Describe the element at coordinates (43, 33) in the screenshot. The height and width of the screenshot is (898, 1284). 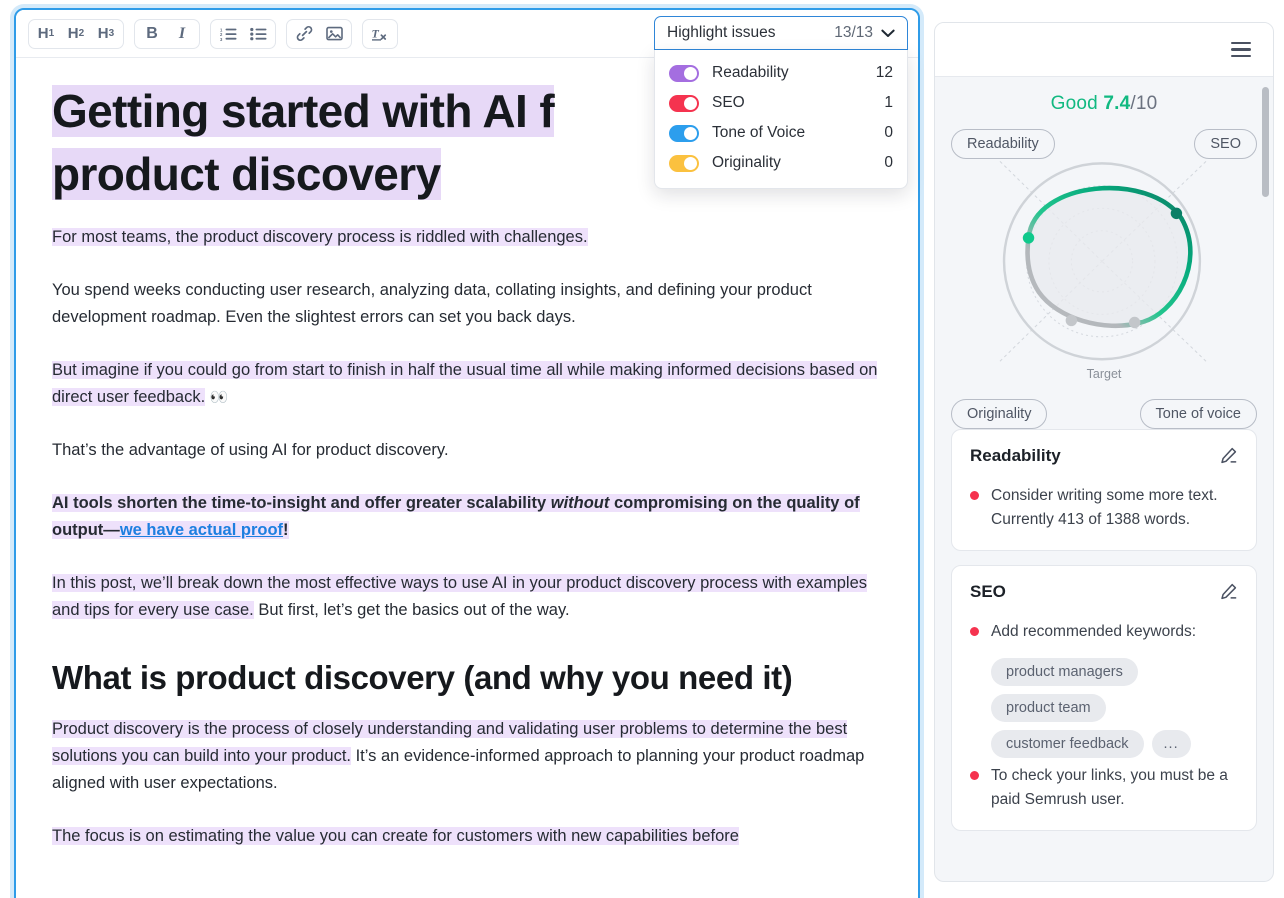
I see `h1-label: H` at that location.